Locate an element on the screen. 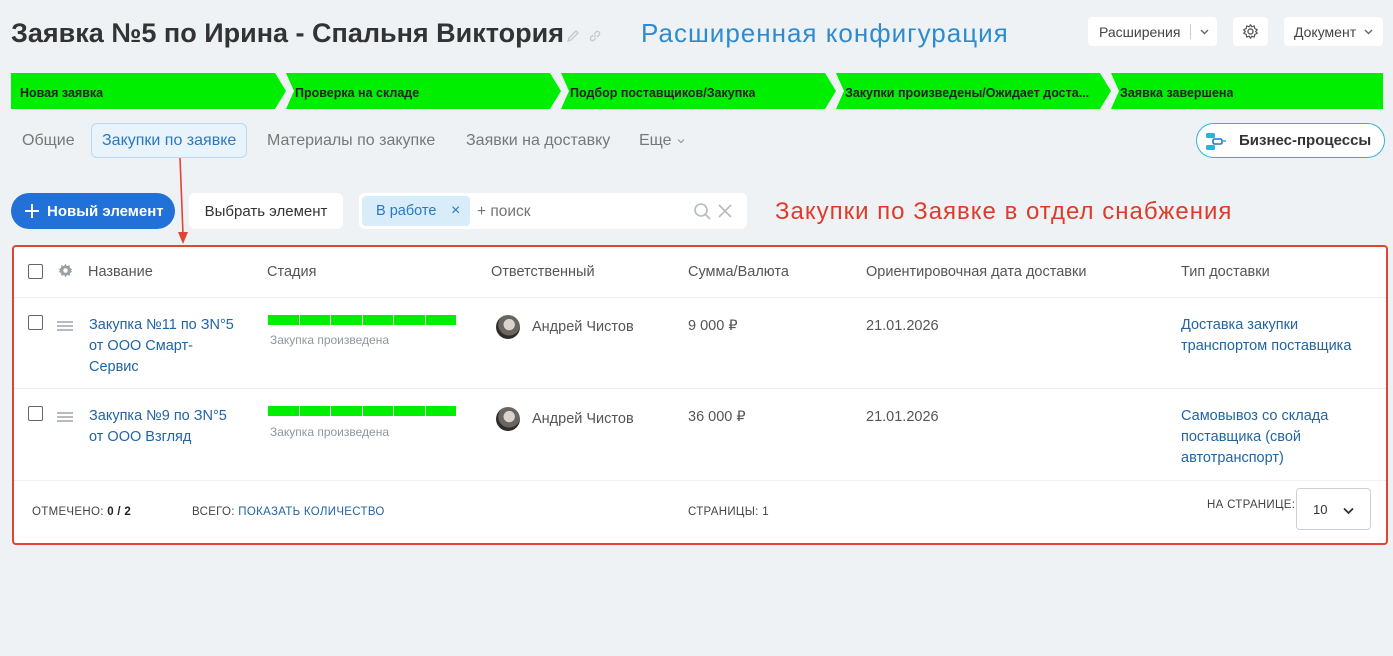 The height and width of the screenshot is (656, 1393). tab-more: Еще is located at coordinates (662, 140).